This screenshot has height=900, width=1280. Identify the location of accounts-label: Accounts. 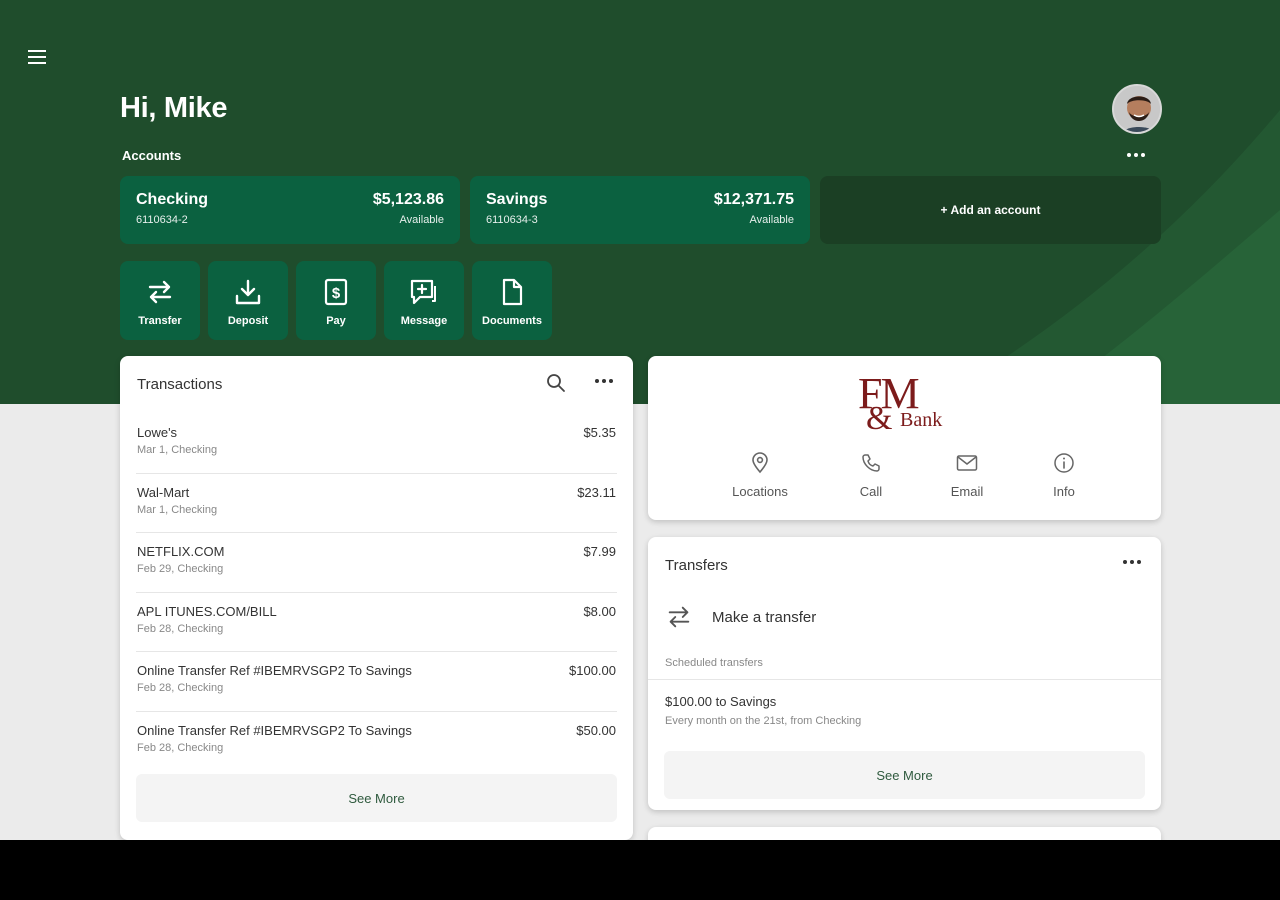
(152, 155).